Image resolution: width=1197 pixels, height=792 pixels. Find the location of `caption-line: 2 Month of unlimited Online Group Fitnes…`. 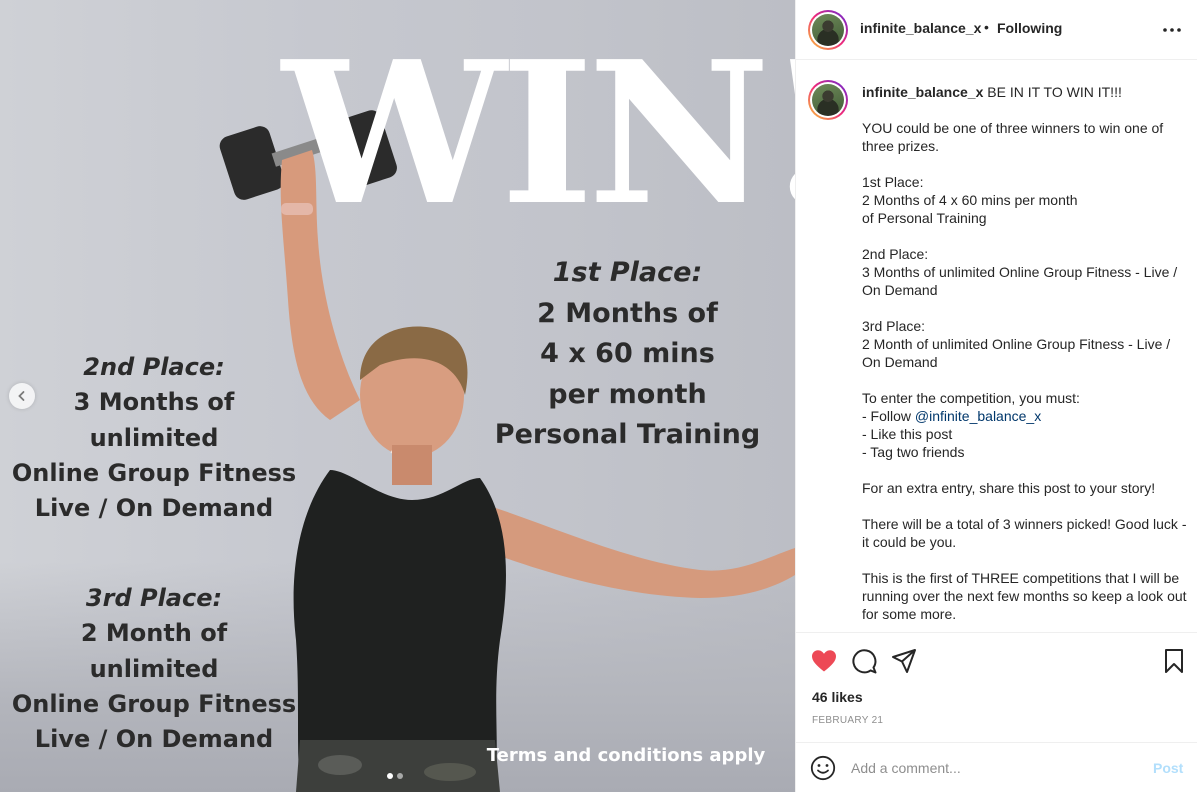

caption-line: 2 Month of unlimited Online Group Fitnes… is located at coordinates (1018, 353).